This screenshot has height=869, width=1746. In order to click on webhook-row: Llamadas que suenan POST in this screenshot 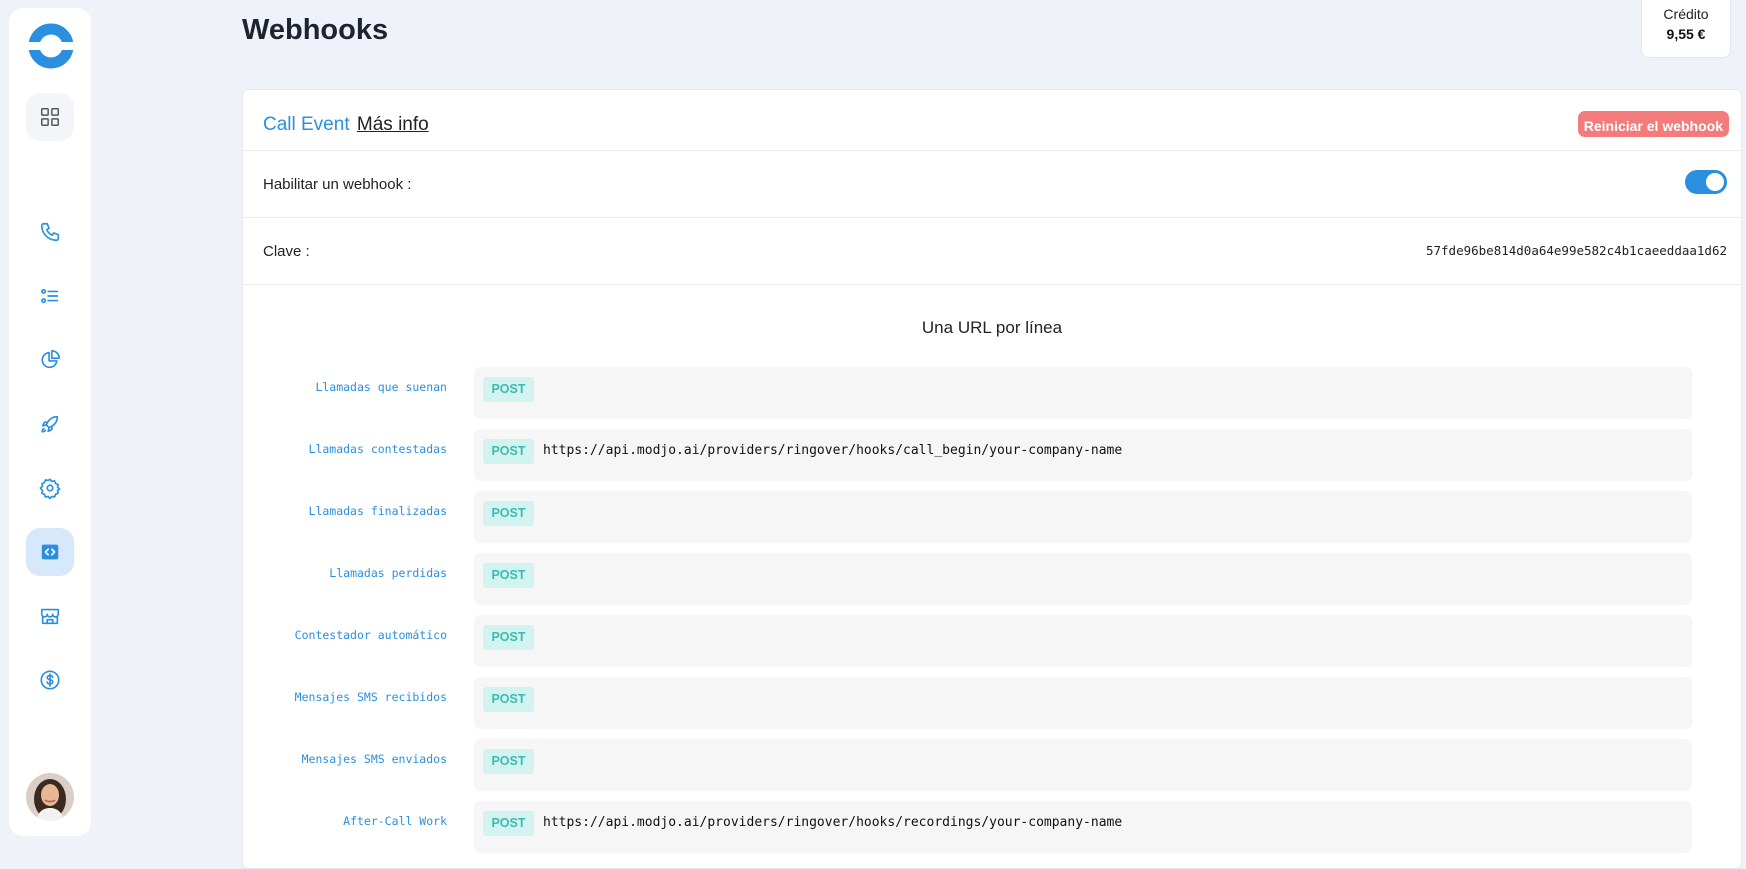, I will do `click(992, 393)`.